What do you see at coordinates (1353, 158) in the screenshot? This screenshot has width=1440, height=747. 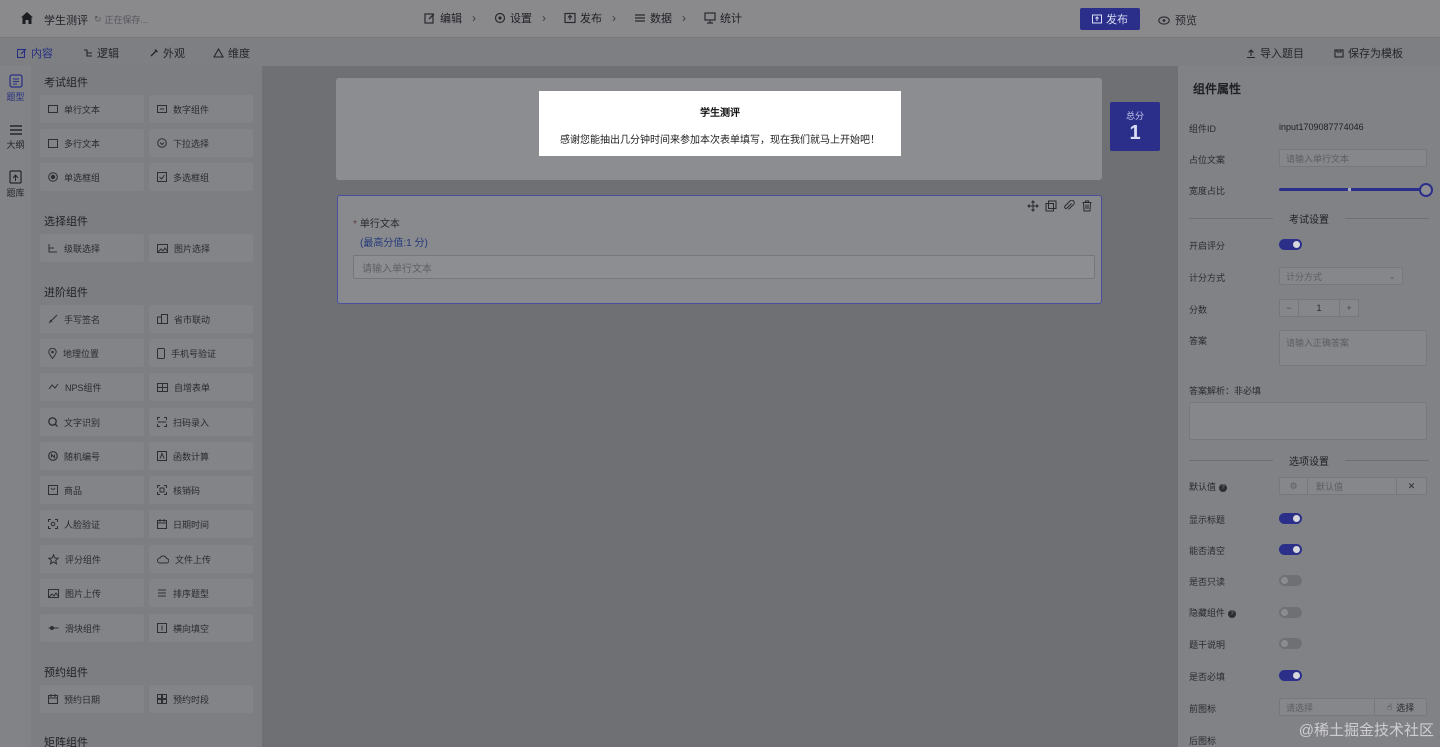 I see `placeholder-input: 请输入单行文本` at bounding box center [1353, 158].